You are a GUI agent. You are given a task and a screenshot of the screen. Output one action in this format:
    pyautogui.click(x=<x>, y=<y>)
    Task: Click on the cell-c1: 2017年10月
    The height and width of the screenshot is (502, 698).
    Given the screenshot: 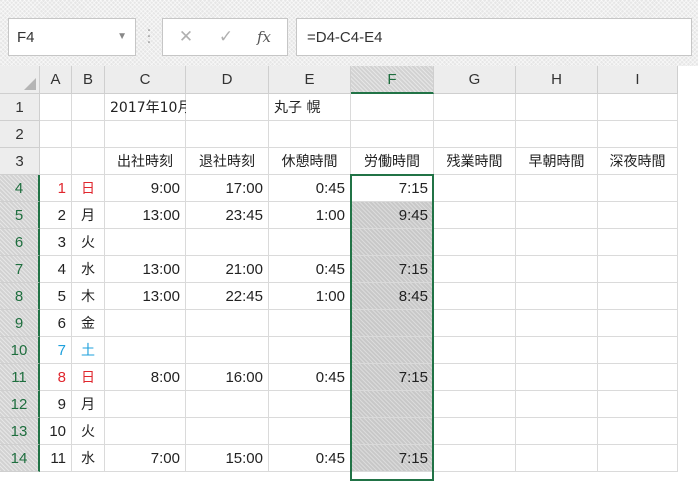 What is the action you would take?
    pyautogui.click(x=148, y=107)
    